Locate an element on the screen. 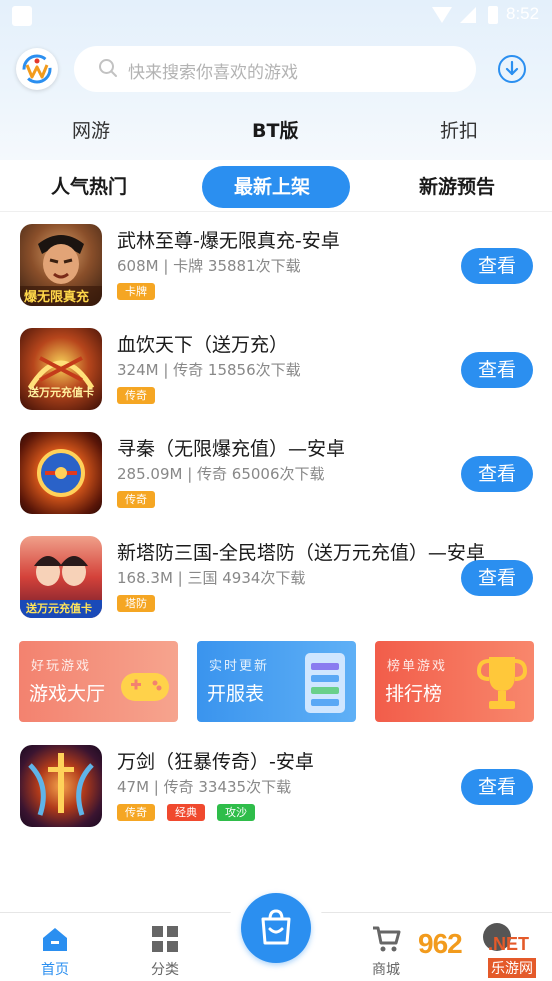  three-kingdoms-game-icon: 送万元充值卡 is located at coordinates (61, 577).